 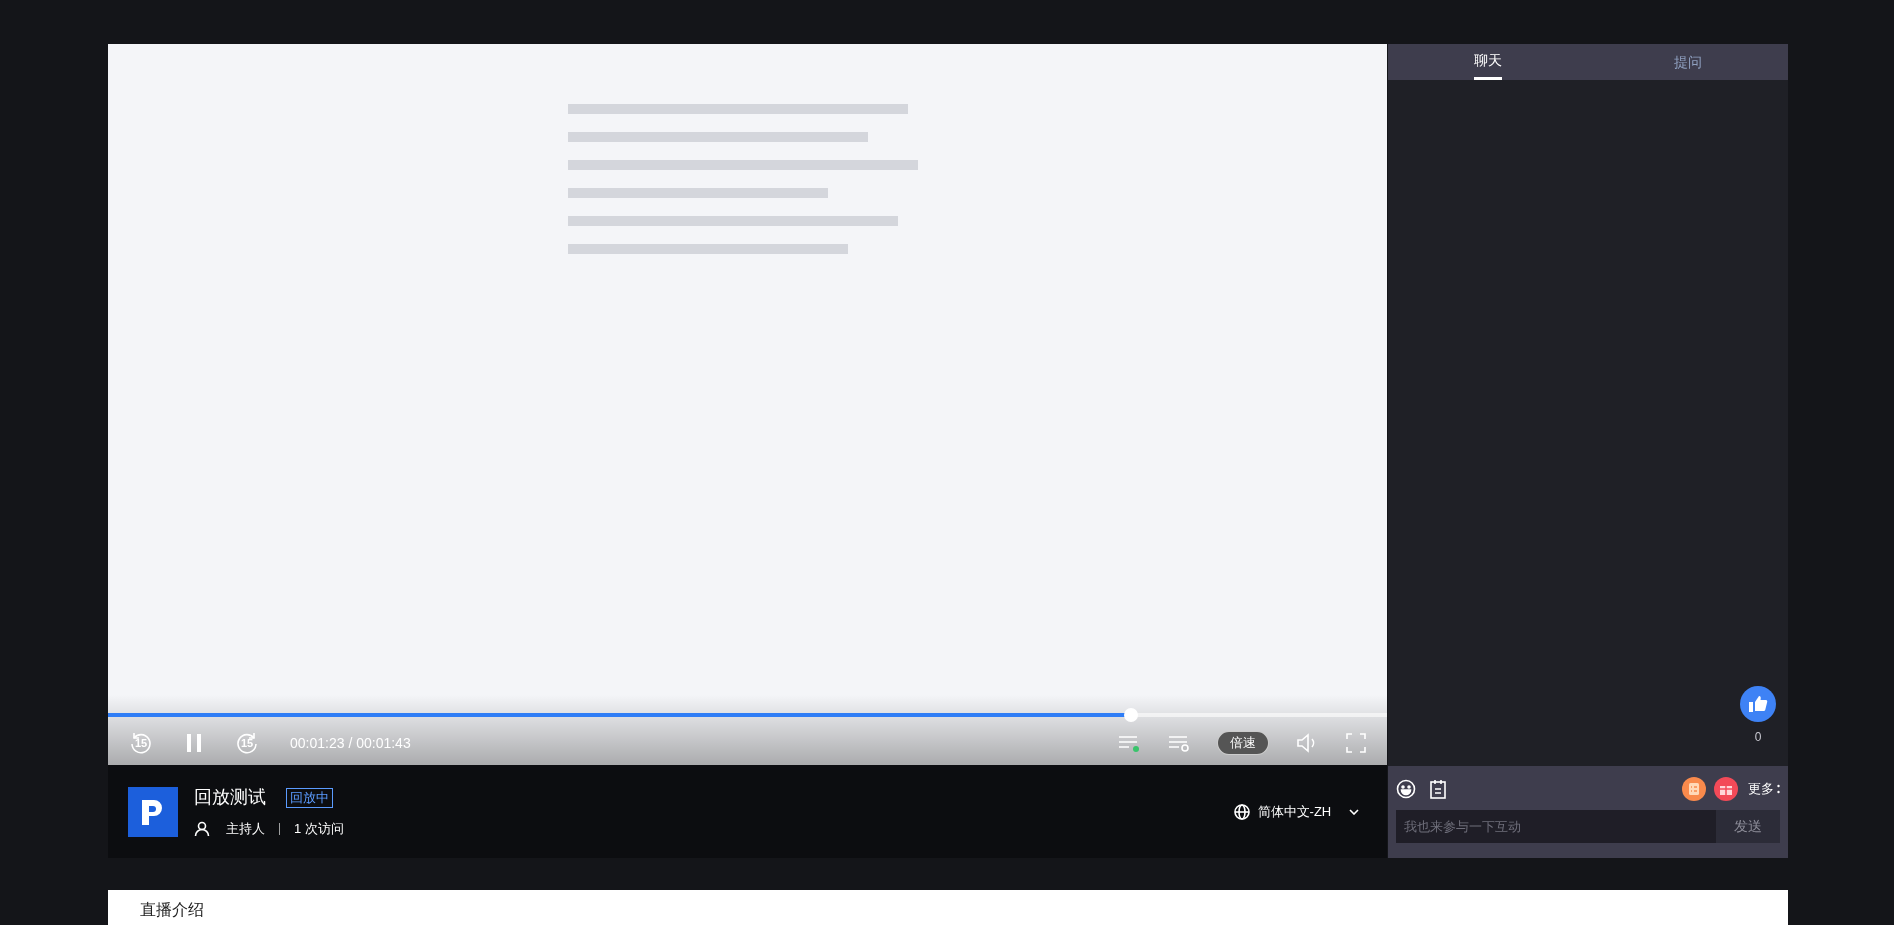 What do you see at coordinates (1488, 62) in the screenshot?
I see `panel-tab: 聊天` at bounding box center [1488, 62].